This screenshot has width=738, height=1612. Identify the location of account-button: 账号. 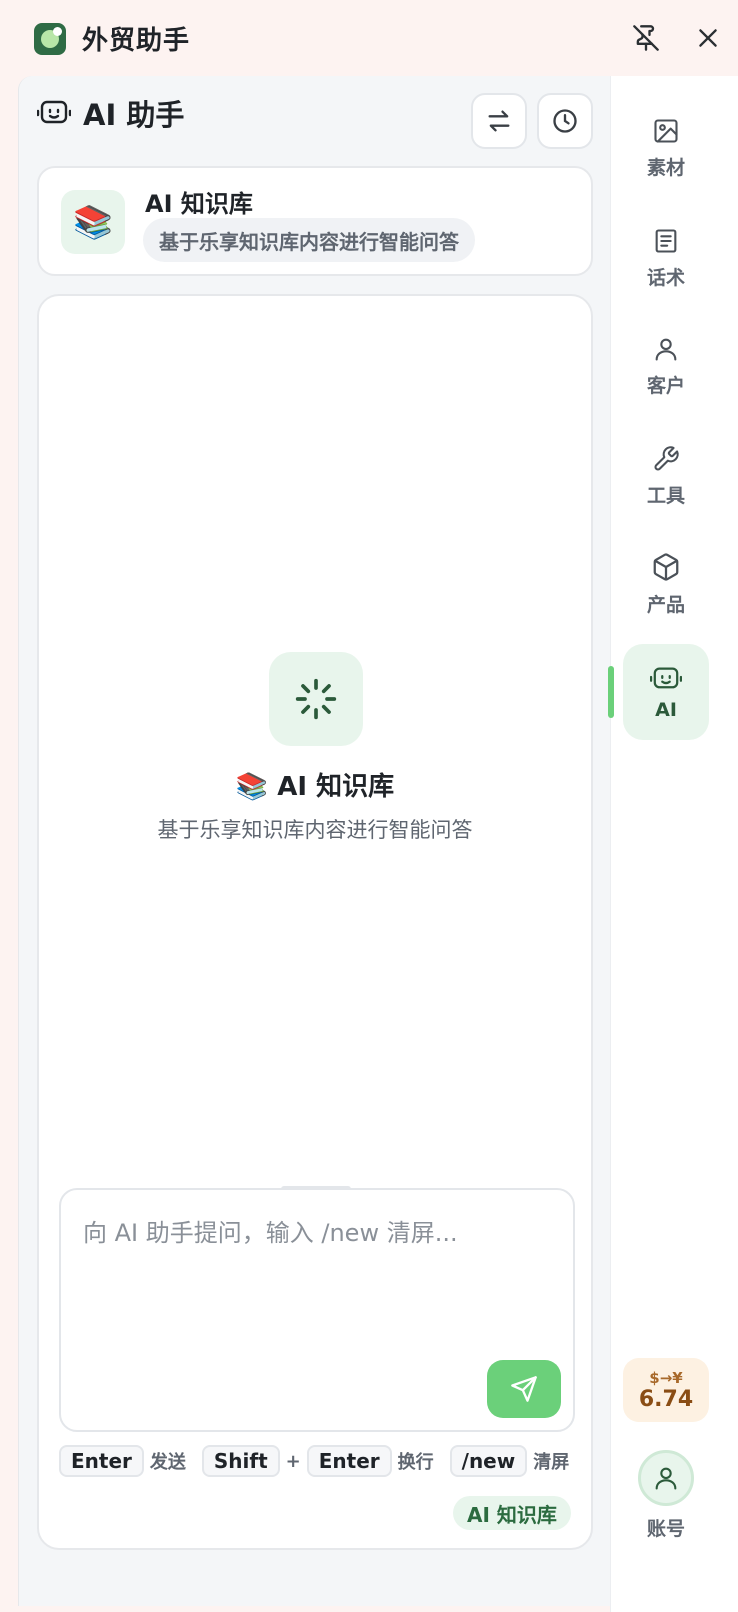
(666, 1498).